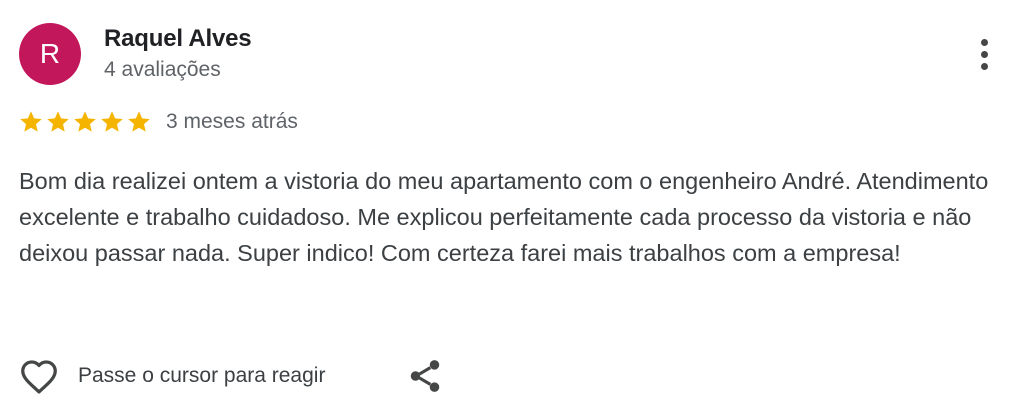 This screenshot has width=1024, height=415. Describe the element at coordinates (162, 69) in the screenshot. I see `reviewer-review-count: 4 avaliações` at that location.